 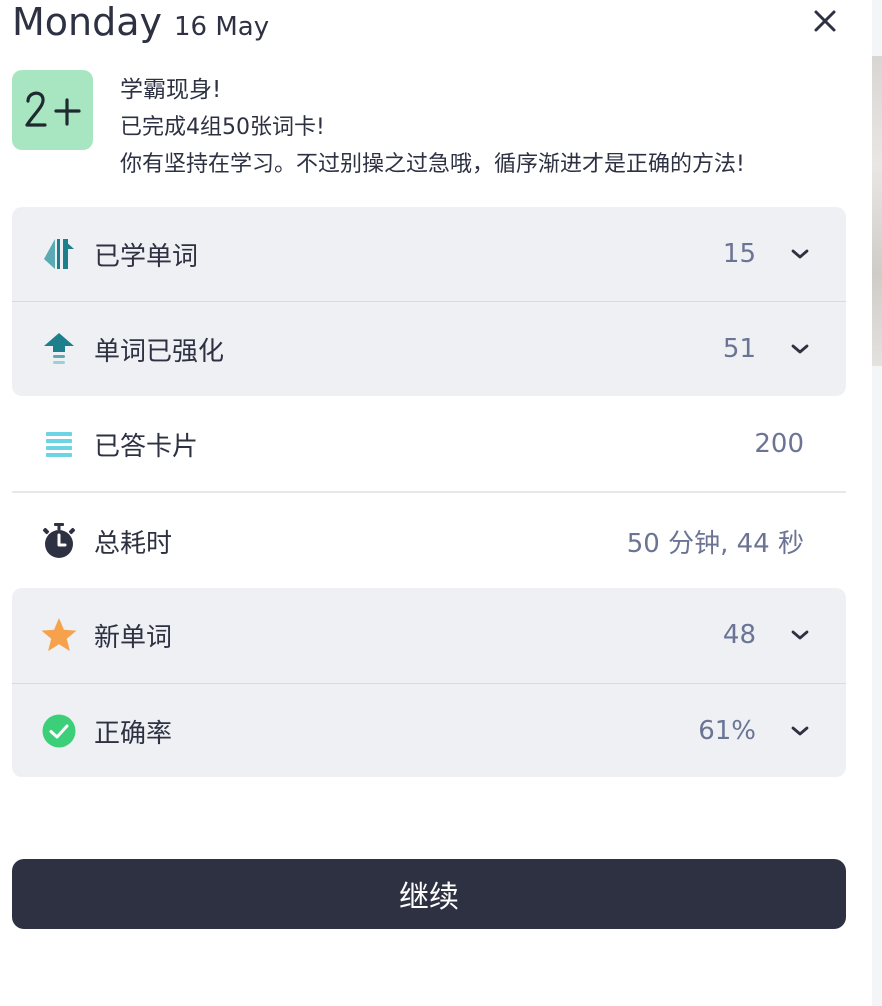 I want to click on header: Monday 16 May, so click(x=140, y=24).